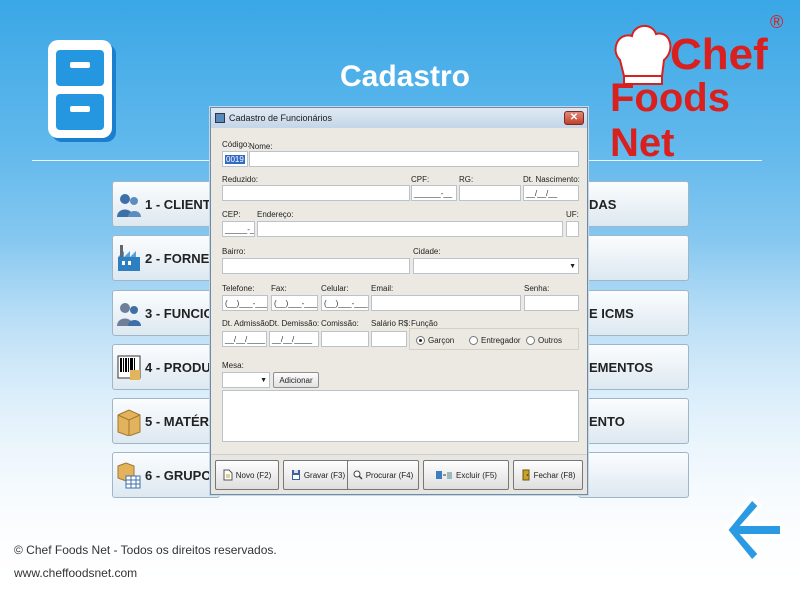  Describe the element at coordinates (182, 204) in the screenshot. I see `menu-label: 1 - CLIENTES` at that location.